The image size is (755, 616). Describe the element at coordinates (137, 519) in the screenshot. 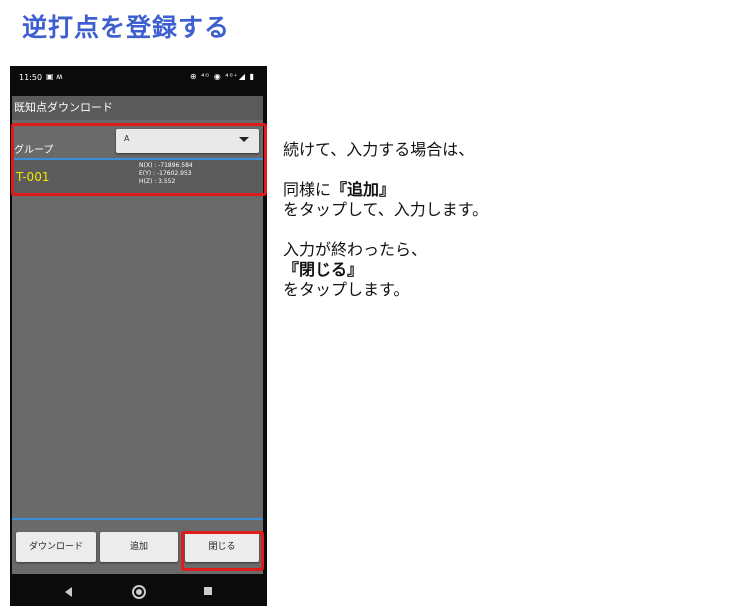

I see `divider-line` at that location.